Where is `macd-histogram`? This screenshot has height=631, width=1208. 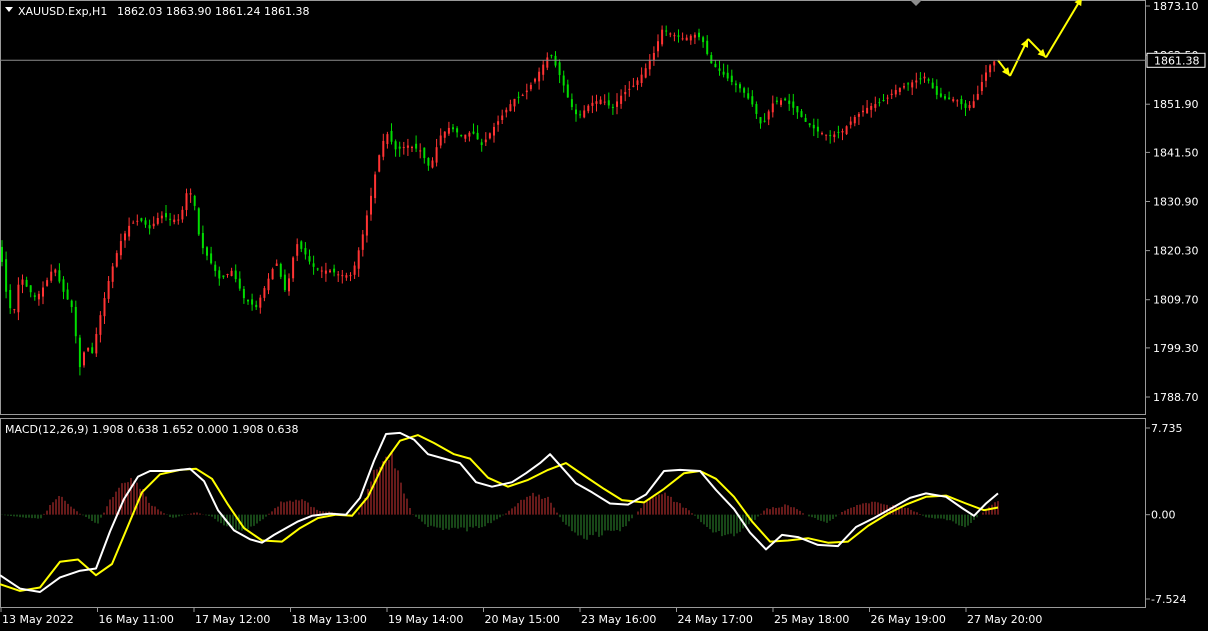 macd-histogram is located at coordinates (500, 496).